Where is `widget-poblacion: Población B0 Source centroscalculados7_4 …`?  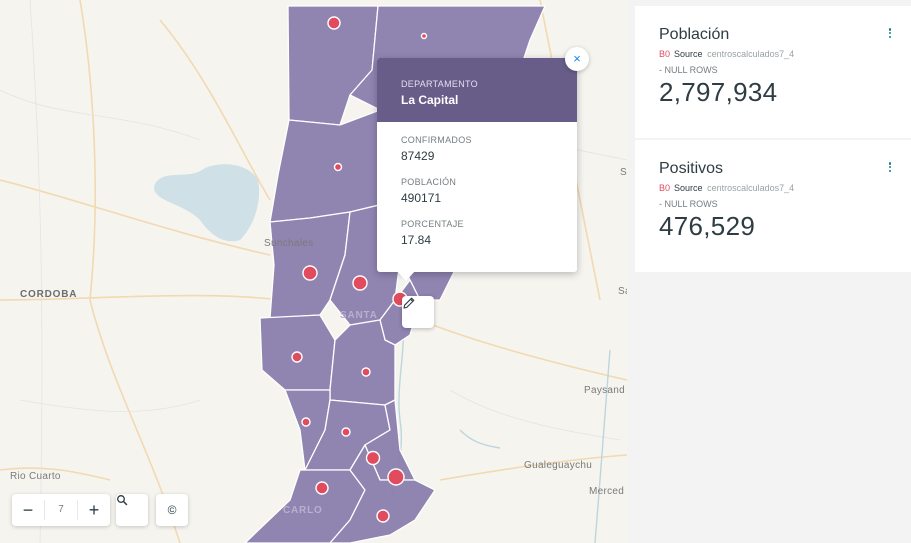 widget-poblacion: Población B0 Source centroscalculados7_4 … is located at coordinates (773, 72).